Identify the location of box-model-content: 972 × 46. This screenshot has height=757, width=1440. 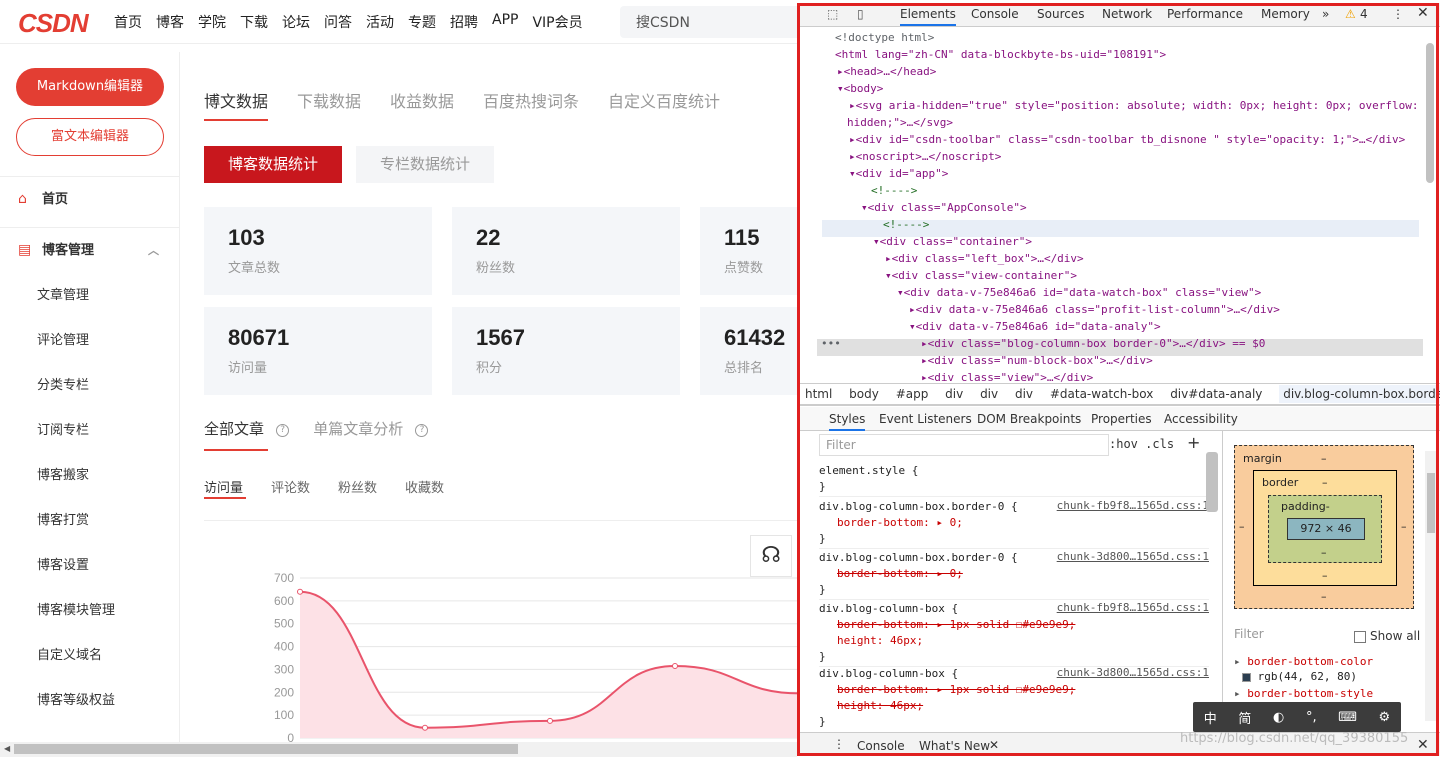
(1326, 529).